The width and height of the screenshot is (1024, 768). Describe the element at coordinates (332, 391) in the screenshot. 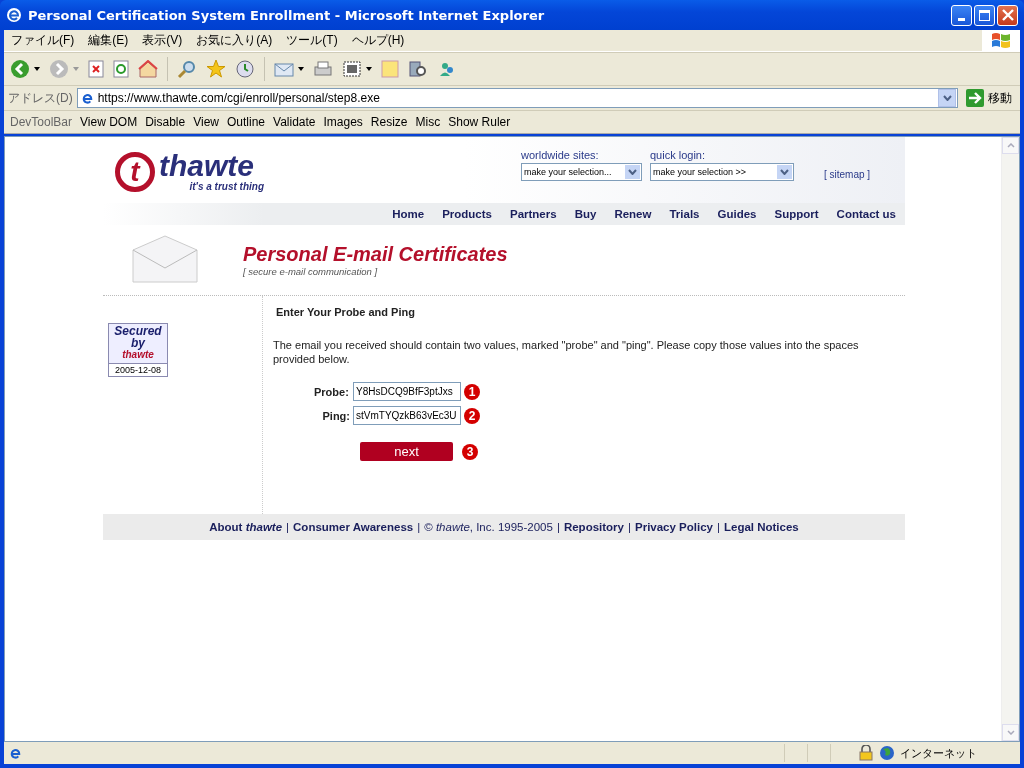

I see `field-label: Probe:` at that location.